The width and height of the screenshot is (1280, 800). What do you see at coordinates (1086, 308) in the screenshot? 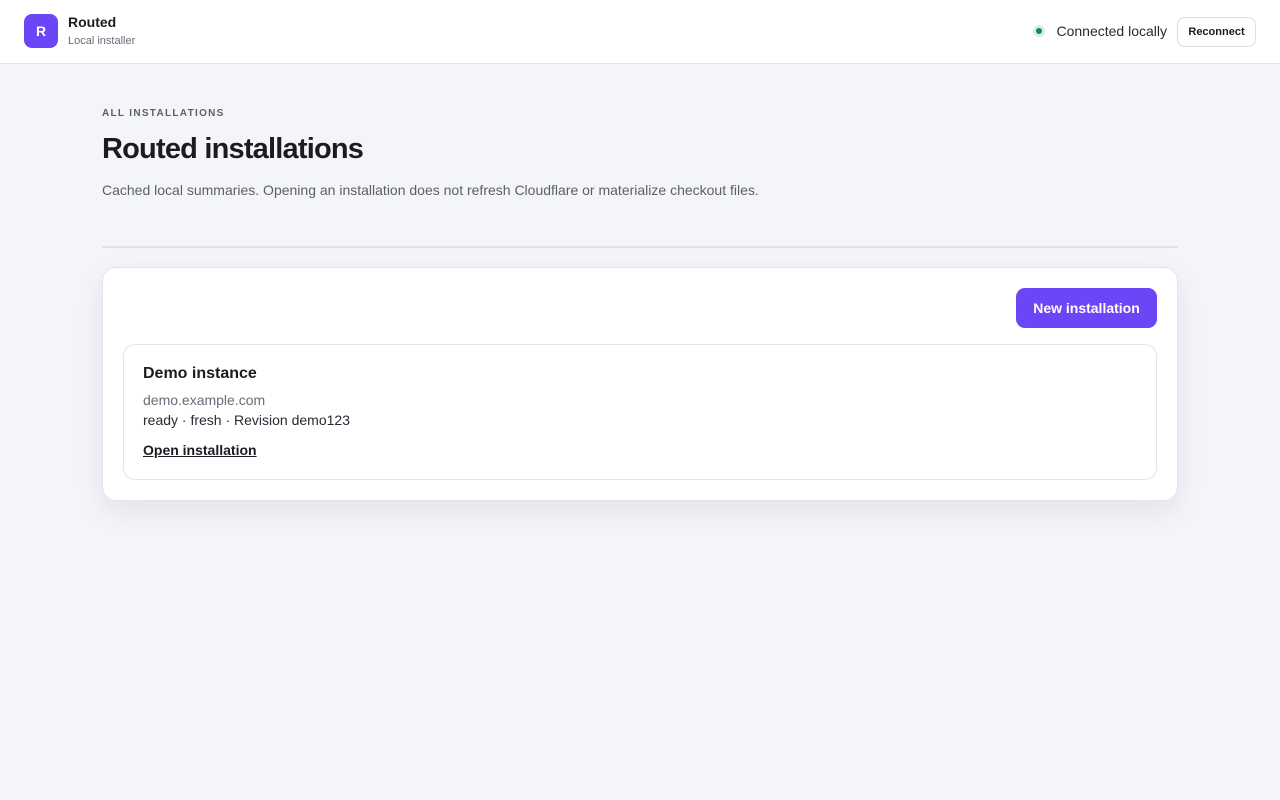
I see `new-installation-button: New installation` at bounding box center [1086, 308].